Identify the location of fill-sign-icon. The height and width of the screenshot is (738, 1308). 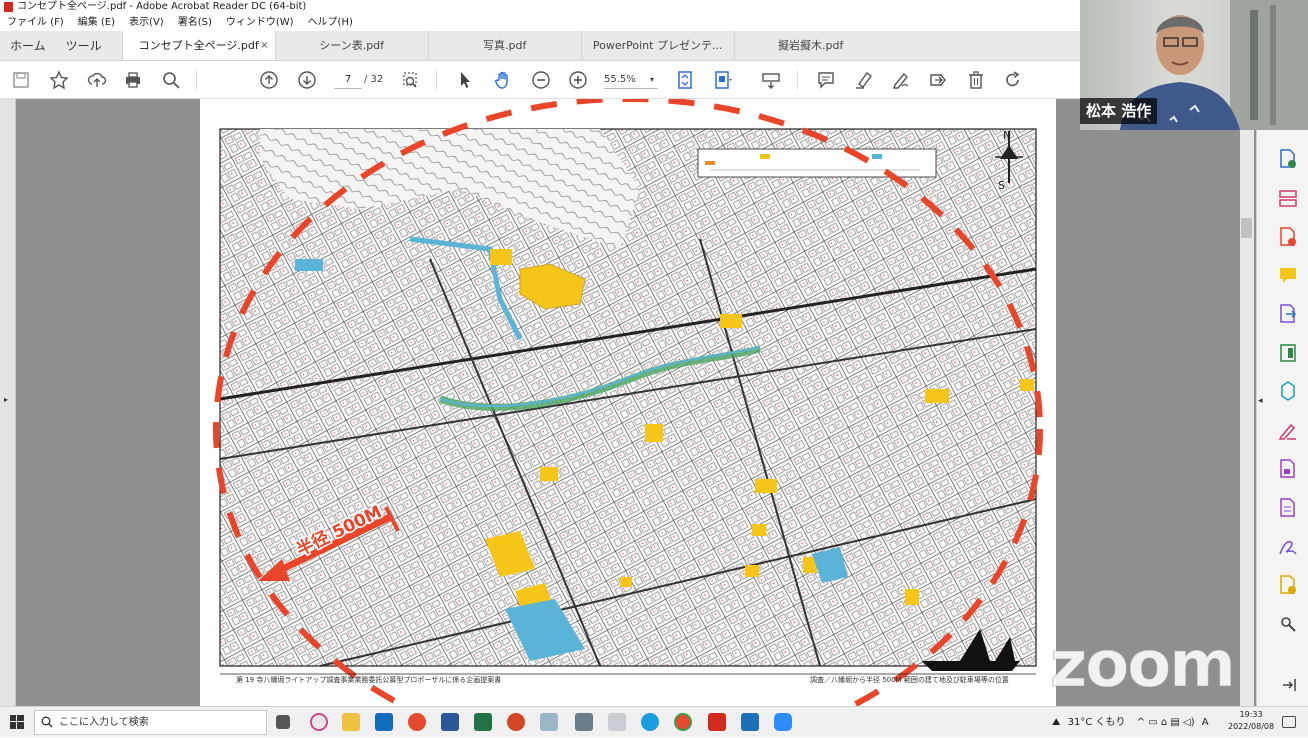
(1288, 431).